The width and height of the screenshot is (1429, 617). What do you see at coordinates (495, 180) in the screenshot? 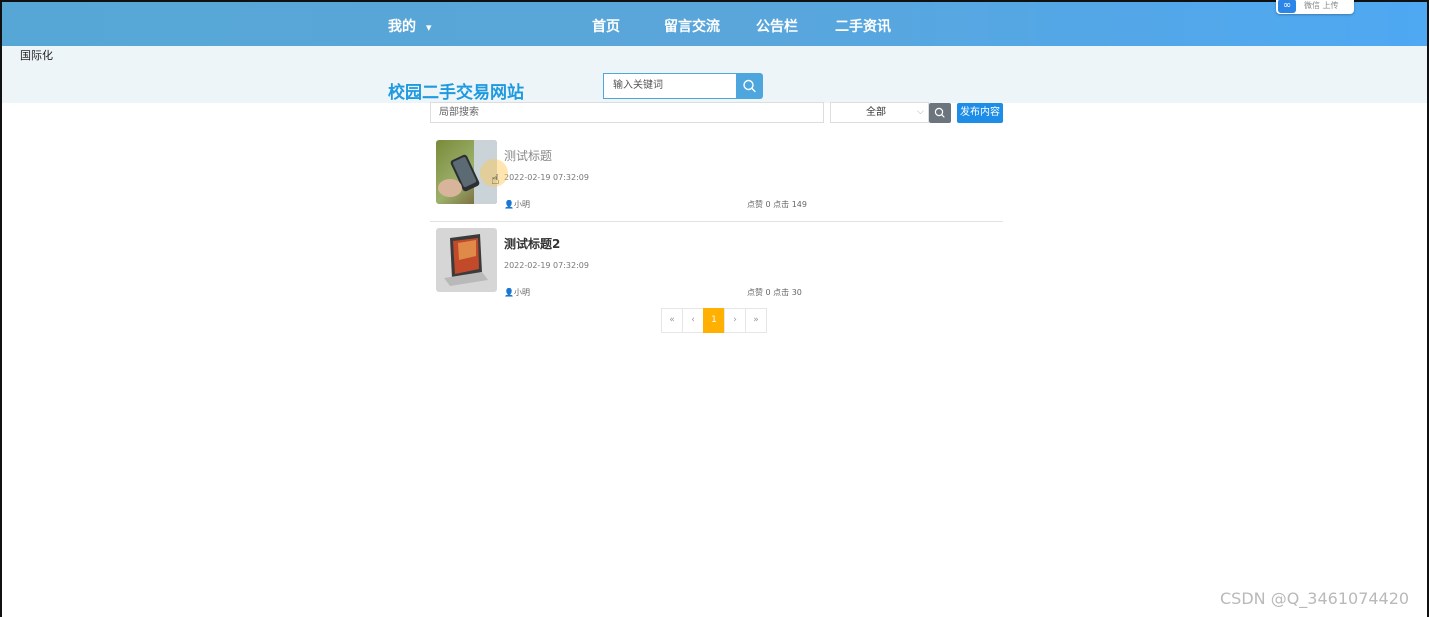
I see `hand-cursor-icon: ☝` at bounding box center [495, 180].